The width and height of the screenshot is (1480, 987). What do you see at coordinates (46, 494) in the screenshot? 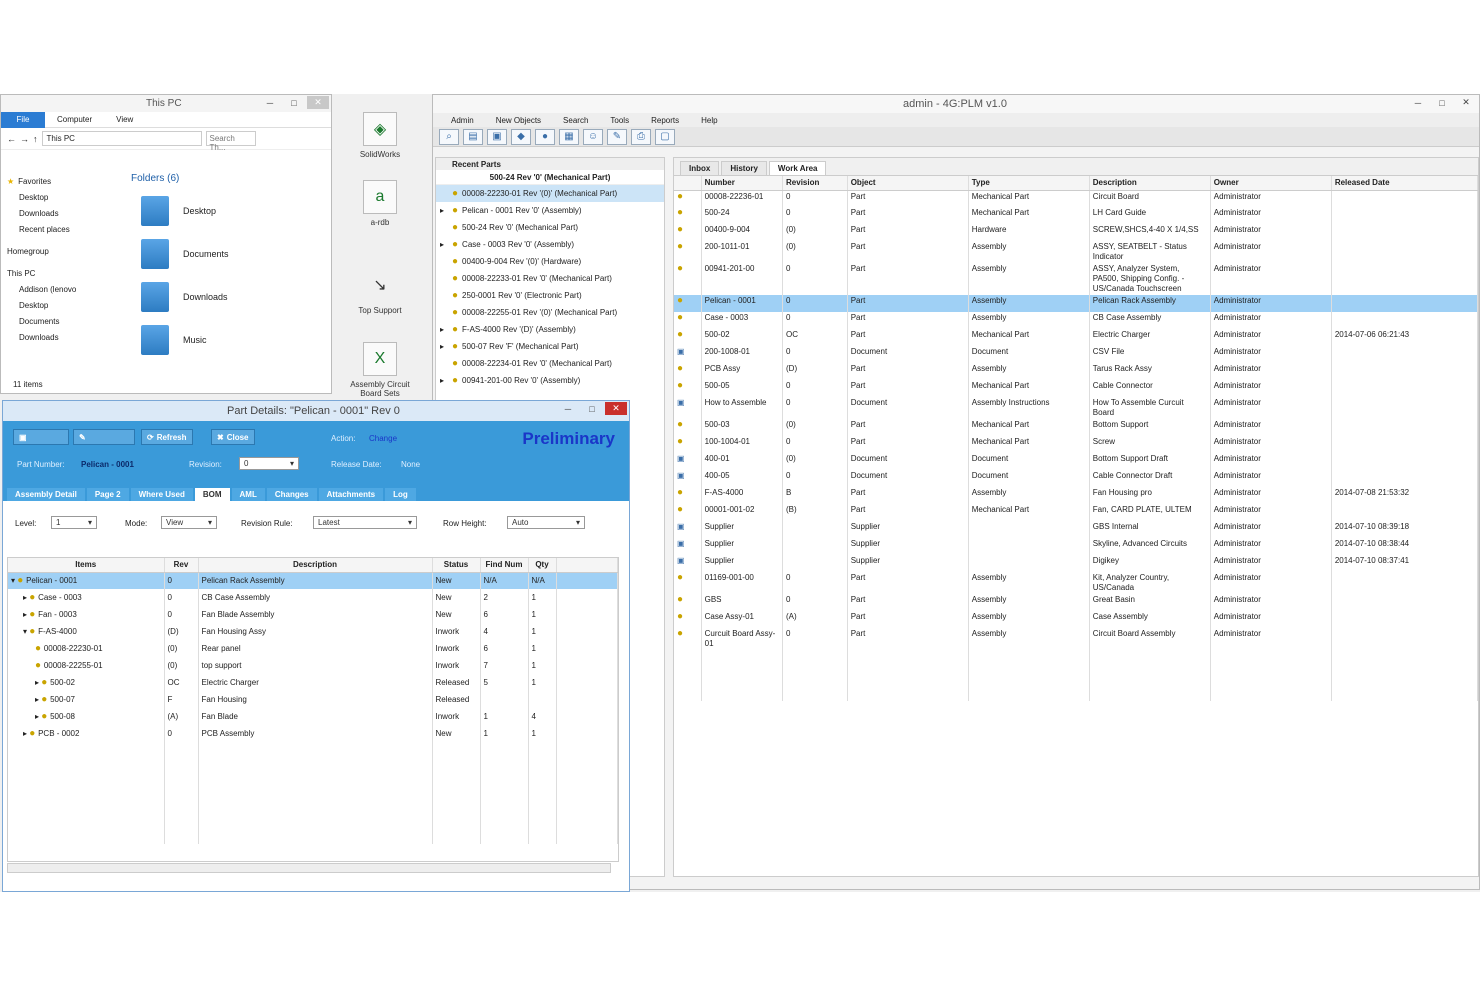
I see `dialog-tab: Assembly Detail` at bounding box center [46, 494].